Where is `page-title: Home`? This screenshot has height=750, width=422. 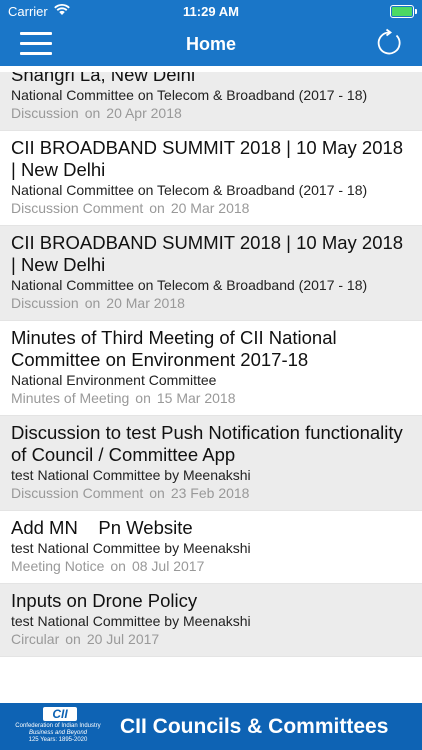
page-title: Home is located at coordinates (210, 44).